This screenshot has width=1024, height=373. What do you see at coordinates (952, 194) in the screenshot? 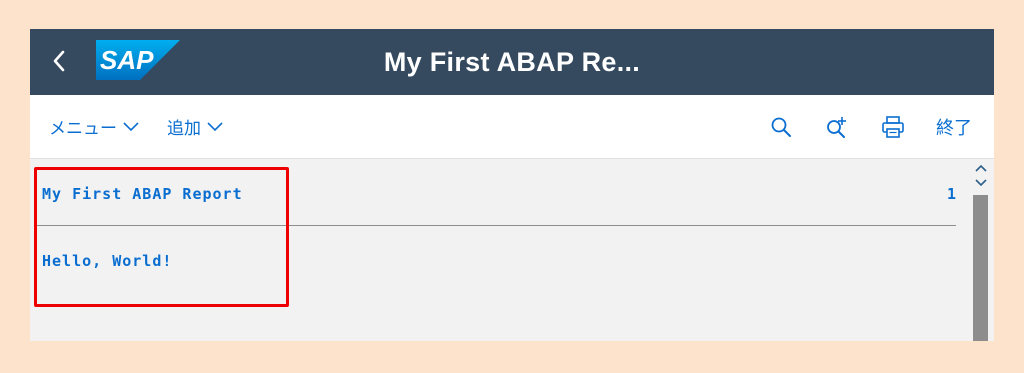
I see `page-number: 1` at bounding box center [952, 194].